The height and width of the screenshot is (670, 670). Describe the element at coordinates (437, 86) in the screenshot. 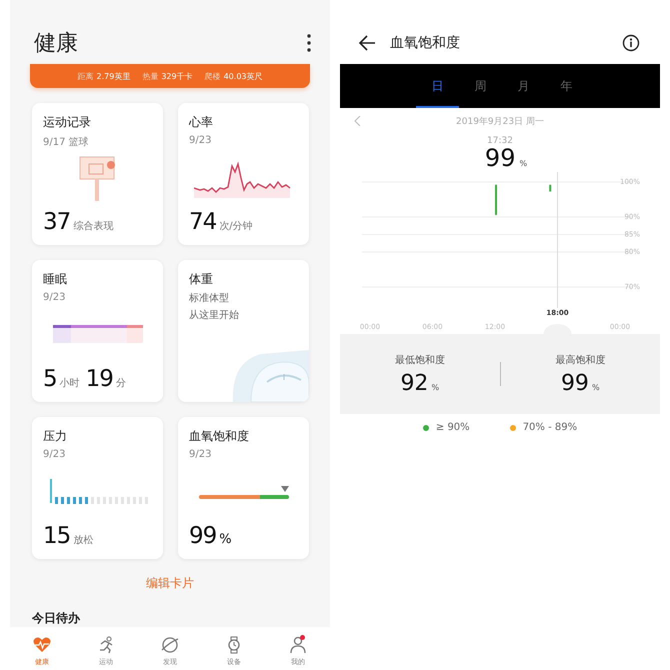

I see `period-tab: 日` at that location.